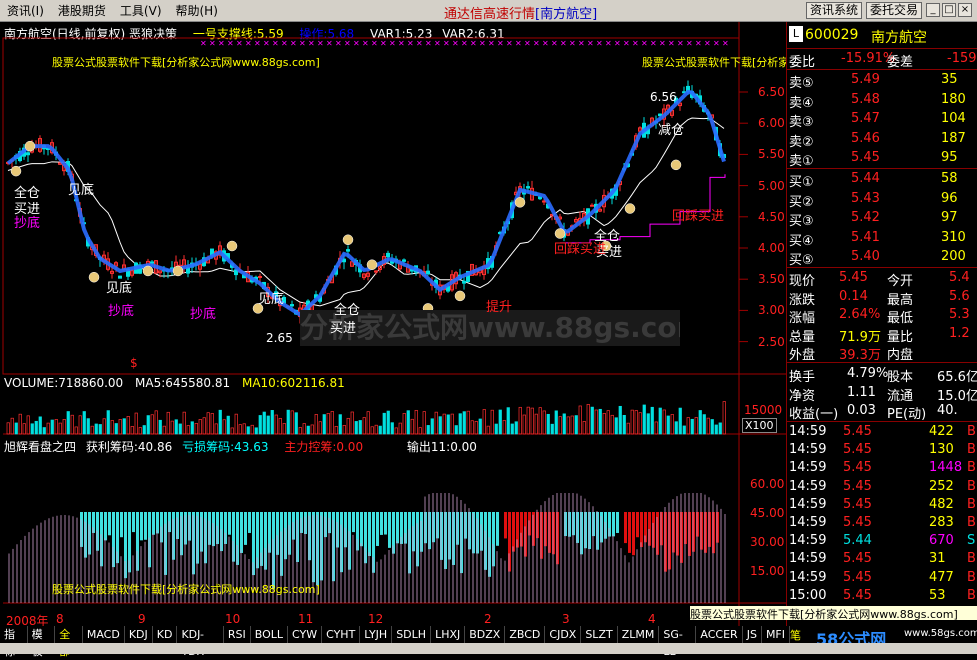 This screenshot has height=660, width=977. I want to click on tick-volume: 252, so click(941, 486).